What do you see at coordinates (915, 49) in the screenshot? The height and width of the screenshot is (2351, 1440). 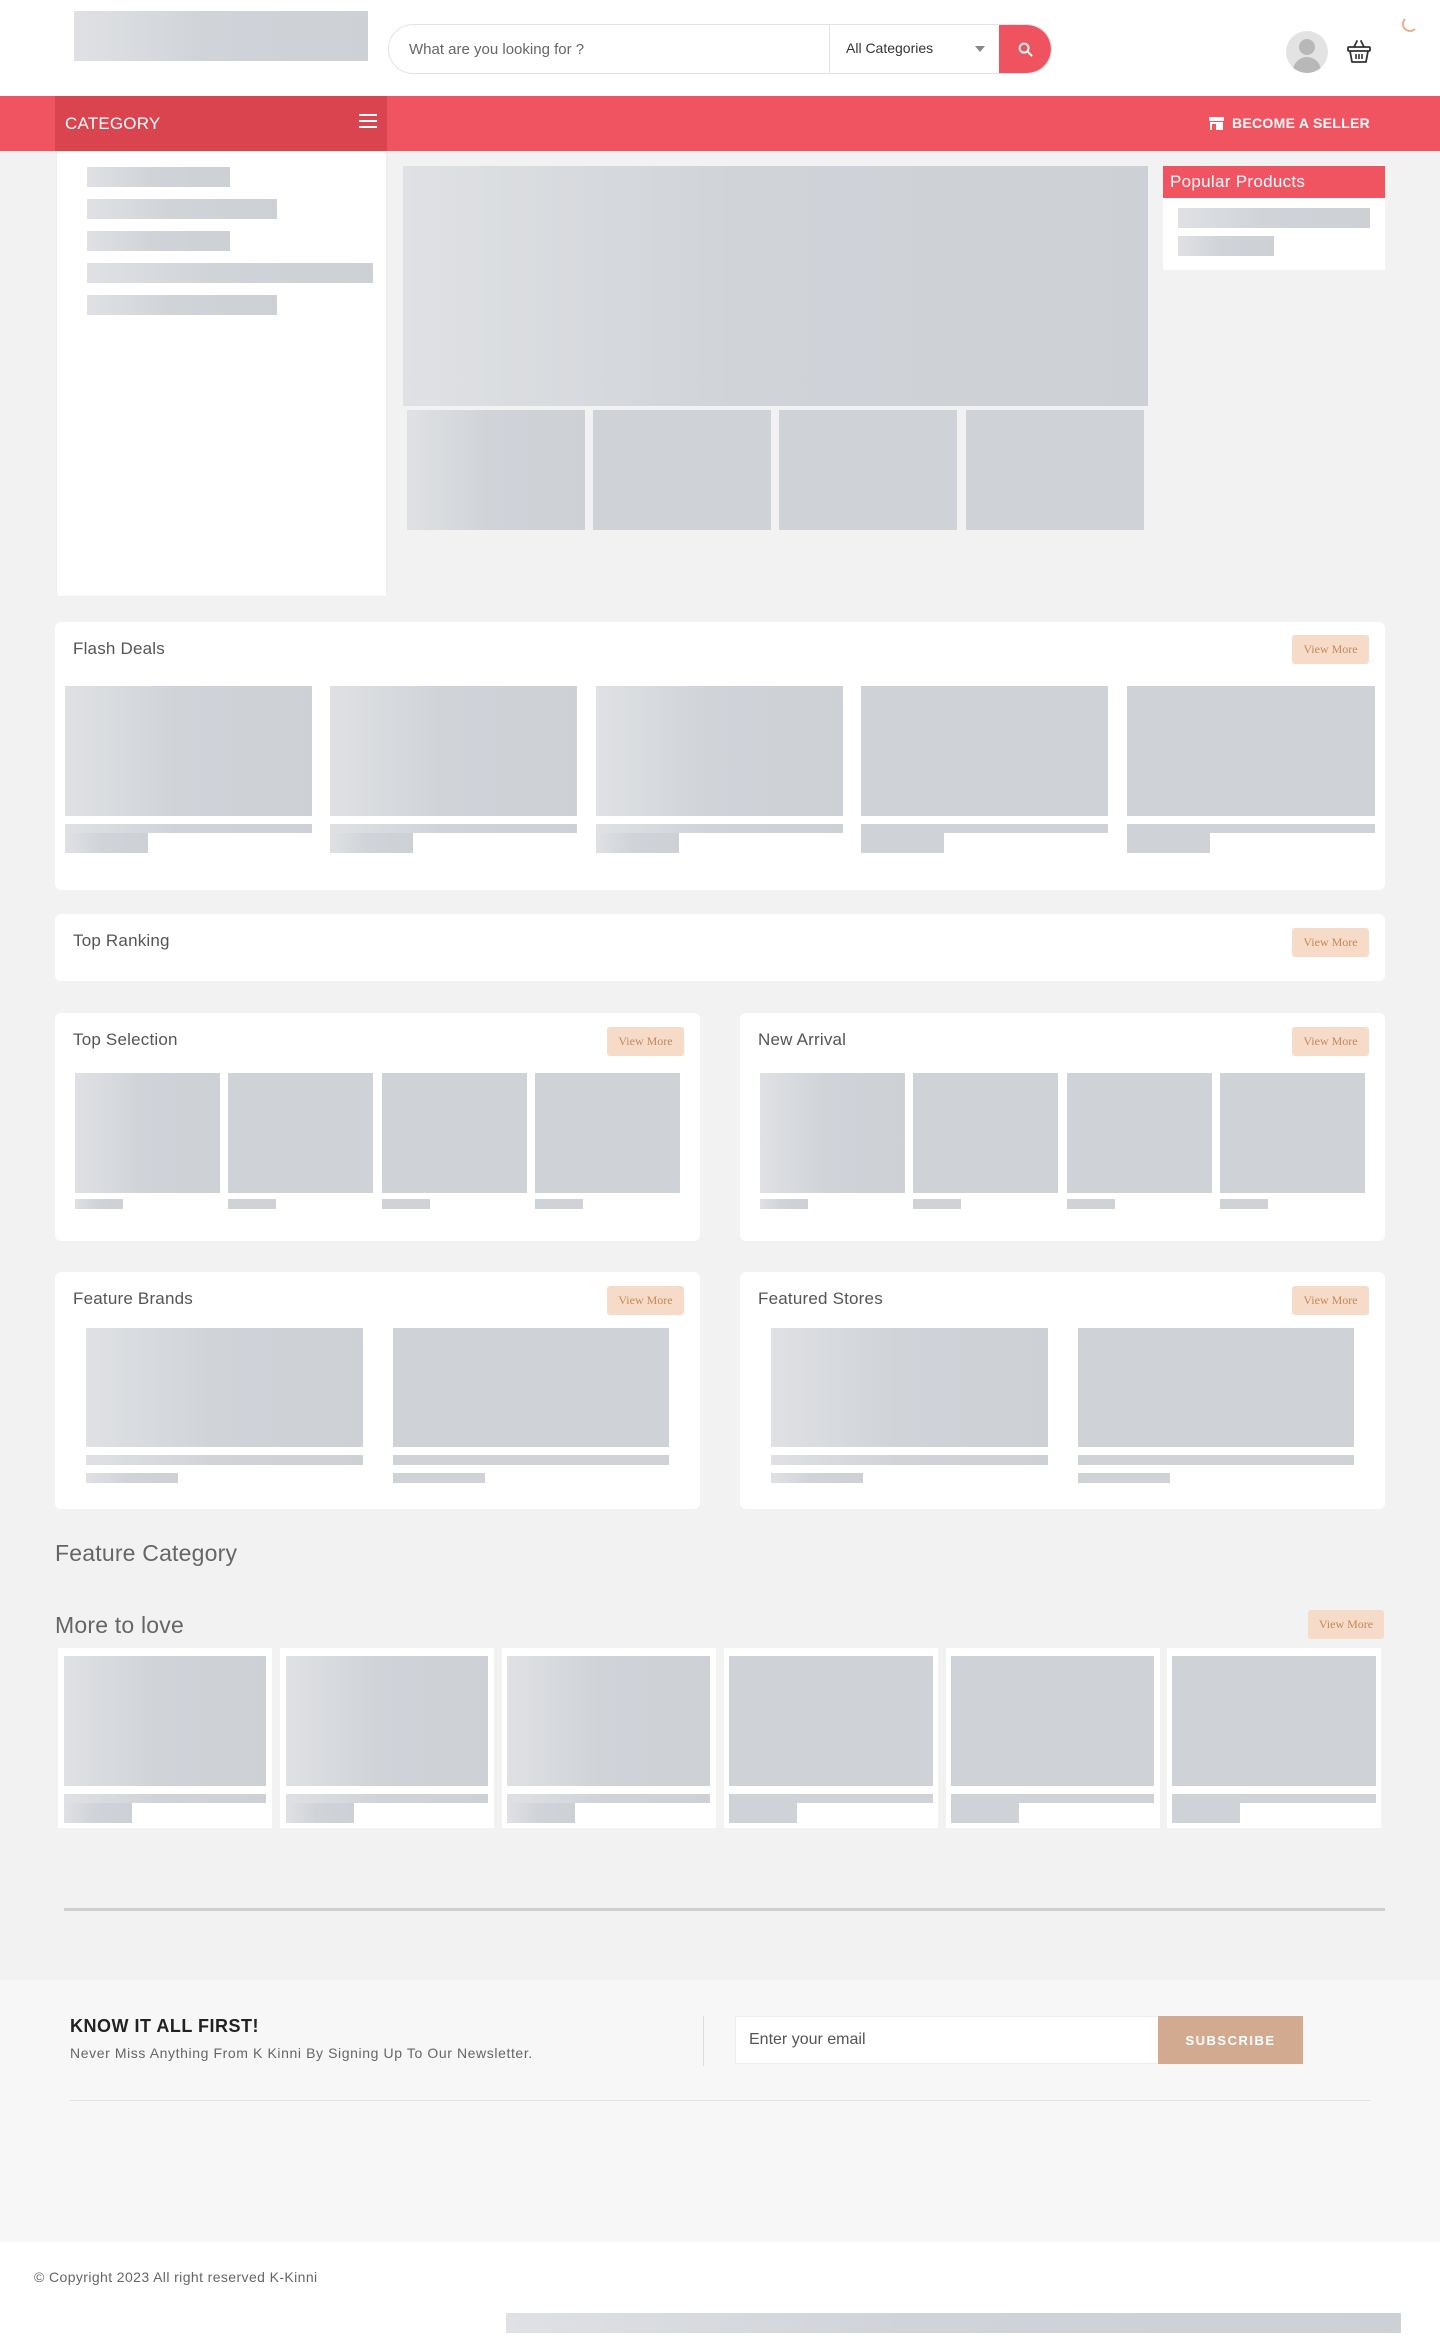 I see `category-select: All Categories` at bounding box center [915, 49].